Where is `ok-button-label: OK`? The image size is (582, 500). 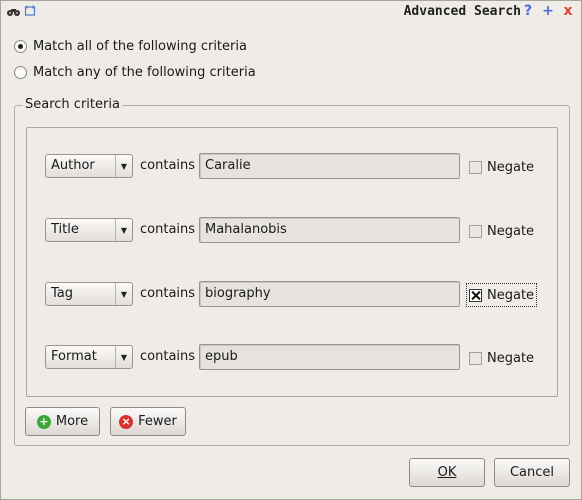
ok-button-label: OK is located at coordinates (447, 472).